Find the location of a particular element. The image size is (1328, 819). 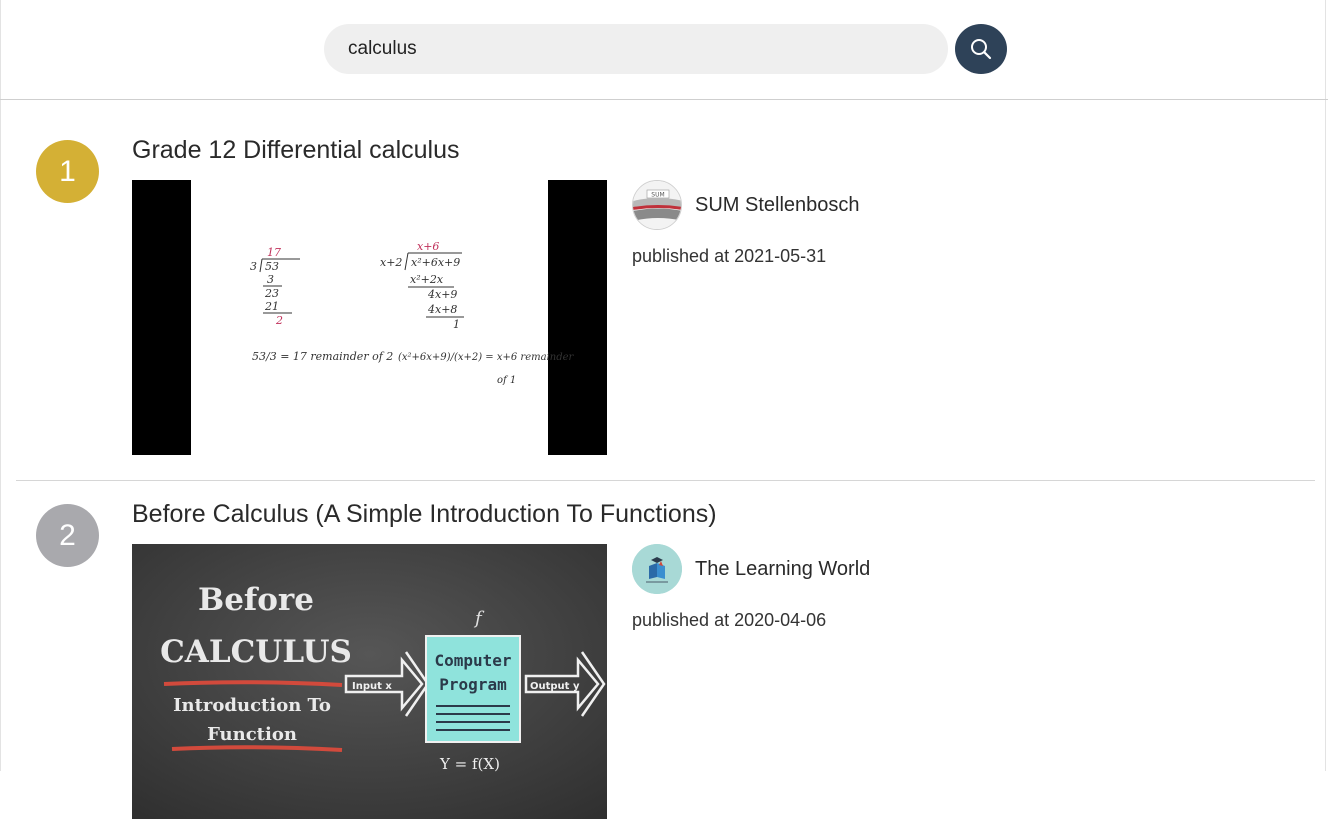

thumb-text: 4x+9 is located at coordinates (442, 294).